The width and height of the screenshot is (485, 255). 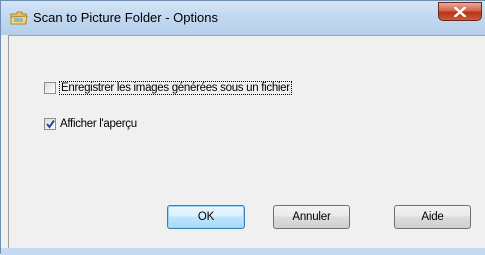 I want to click on folder-scan-icon, so click(x=19, y=18).